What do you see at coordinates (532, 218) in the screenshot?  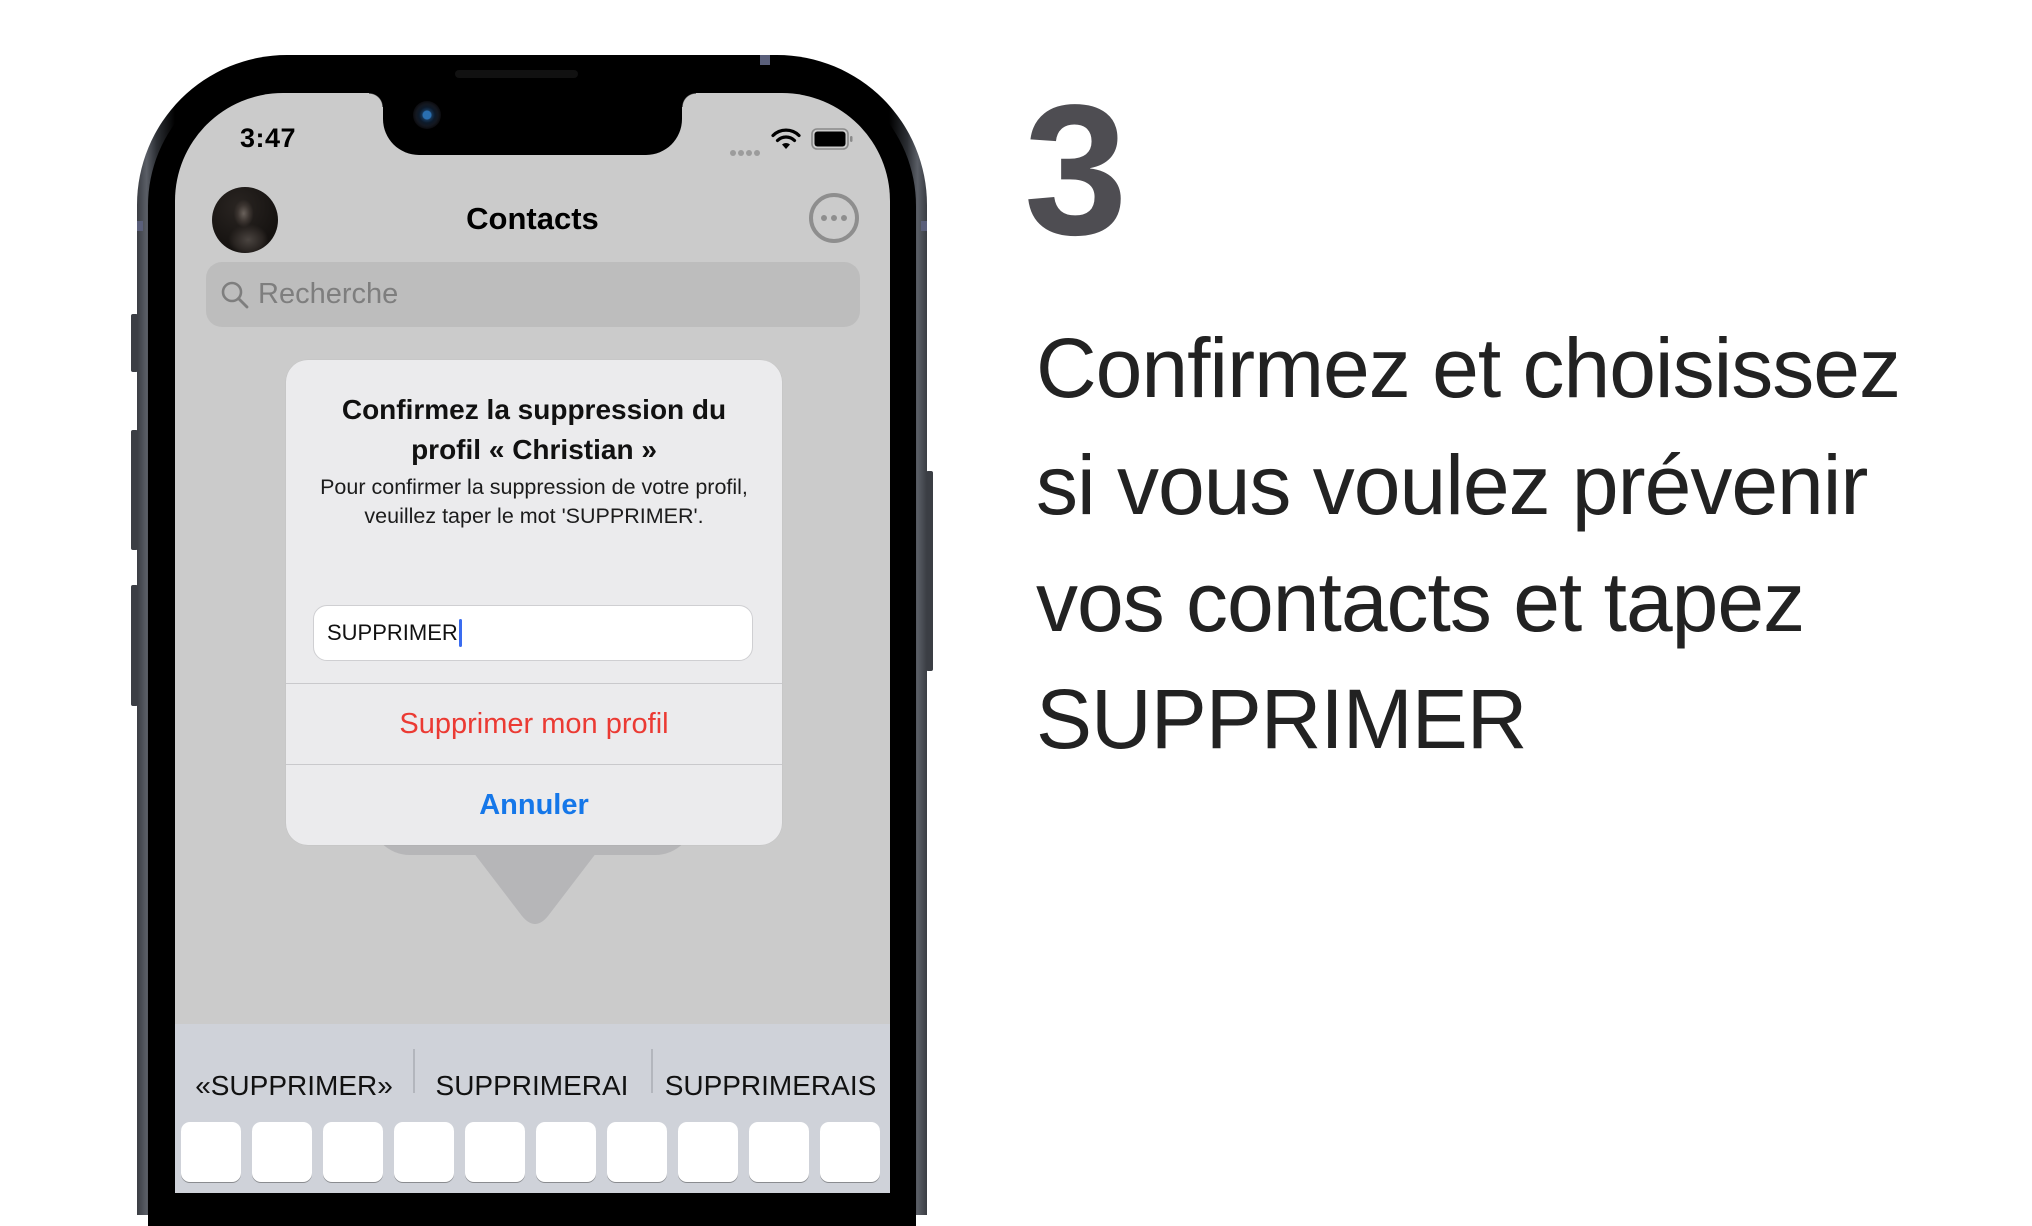 I see `page-title: Contacts` at bounding box center [532, 218].